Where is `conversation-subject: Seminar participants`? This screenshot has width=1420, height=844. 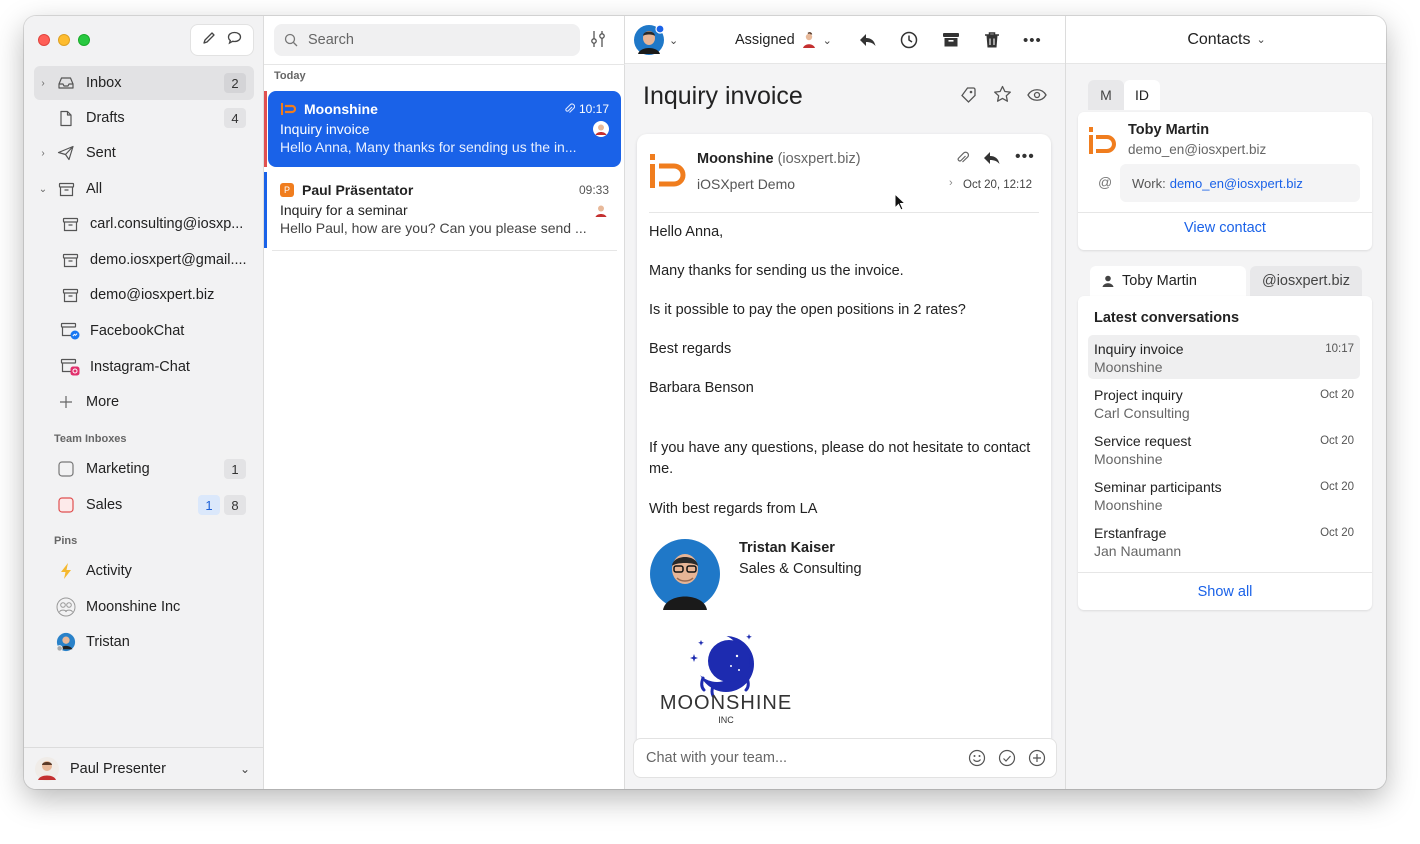
conversation-subject: Seminar participants is located at coordinates (1158, 487).